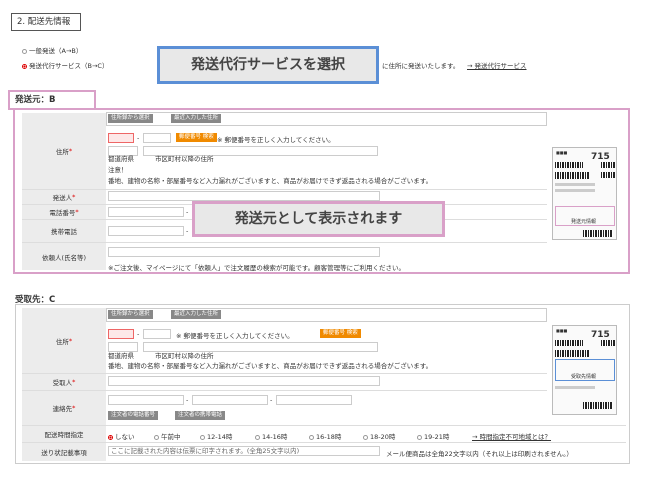 The height and width of the screenshot is (498, 670). What do you see at coordinates (271, 400) in the screenshot?
I see `contact-dash: -` at bounding box center [271, 400].